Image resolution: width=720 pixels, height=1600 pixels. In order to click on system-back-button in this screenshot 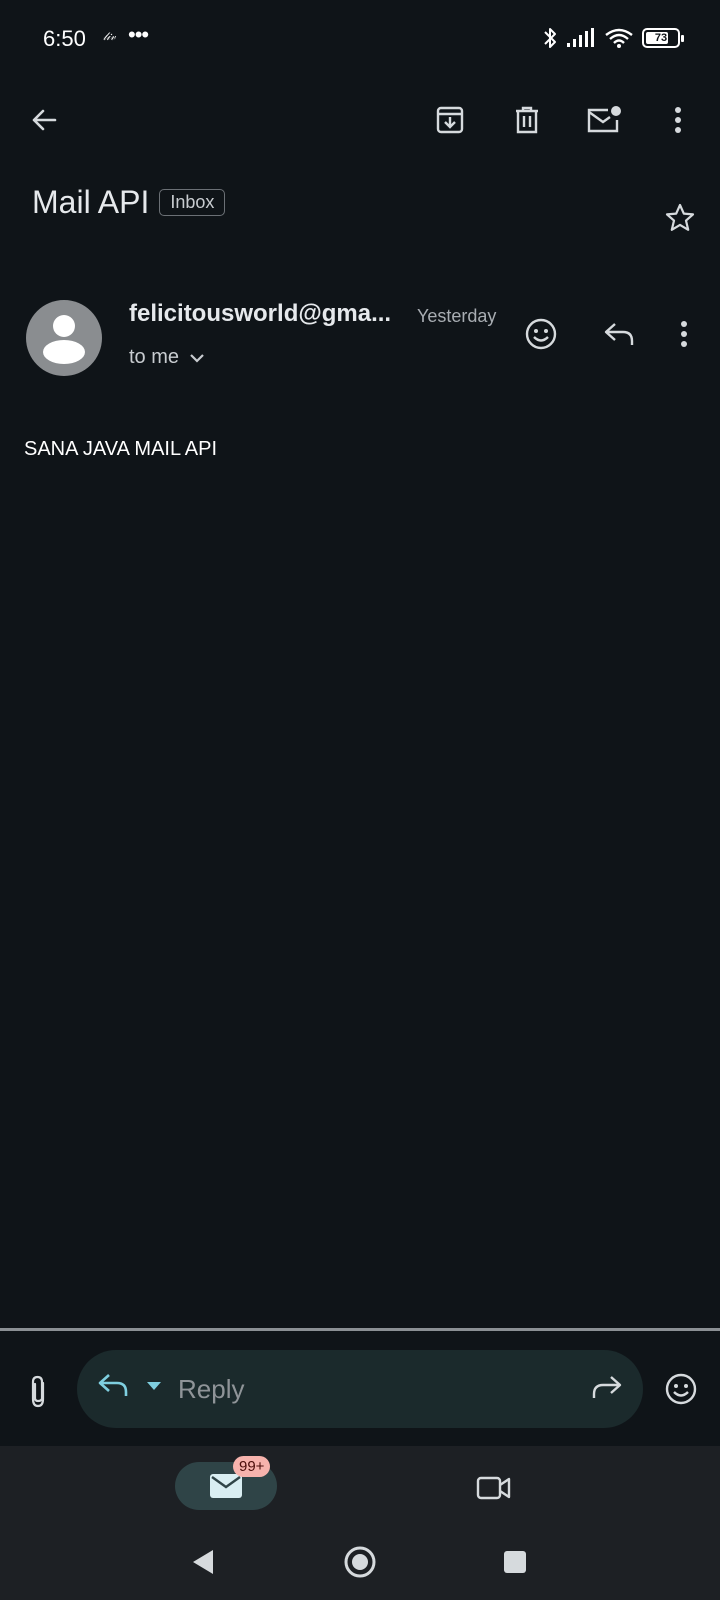, I will do `click(204, 1562)`.